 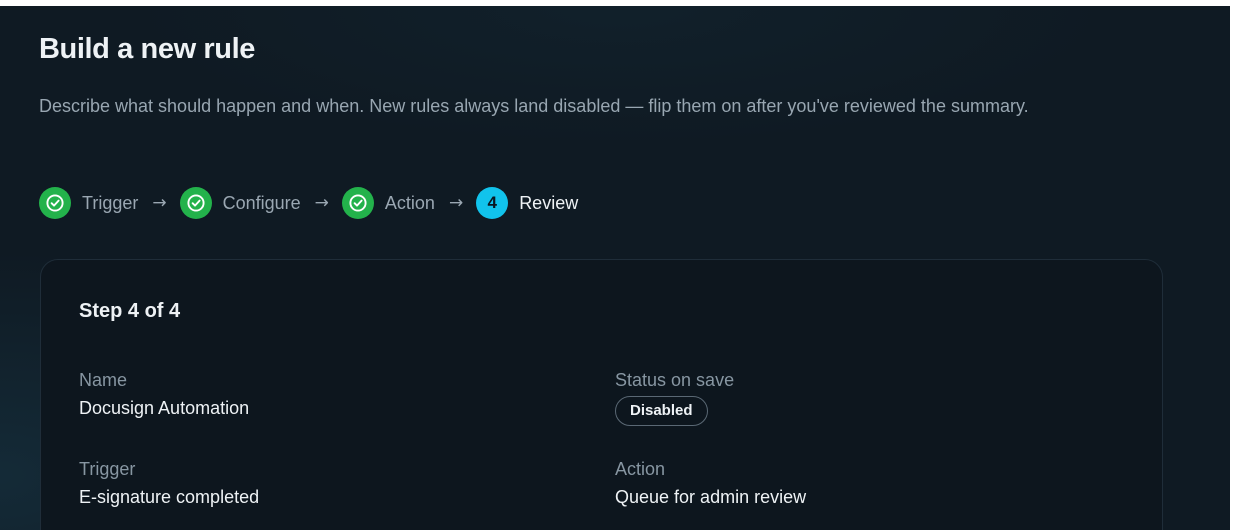 I want to click on step-counter-heading: Step 4 of 4, so click(x=130, y=311).